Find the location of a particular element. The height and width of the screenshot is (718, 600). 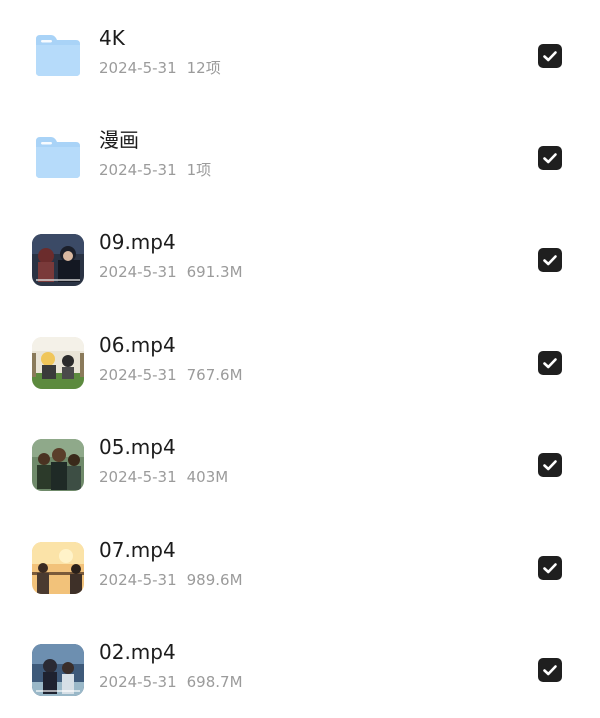

file-meta: 2024-5-31 1项 is located at coordinates (155, 170).